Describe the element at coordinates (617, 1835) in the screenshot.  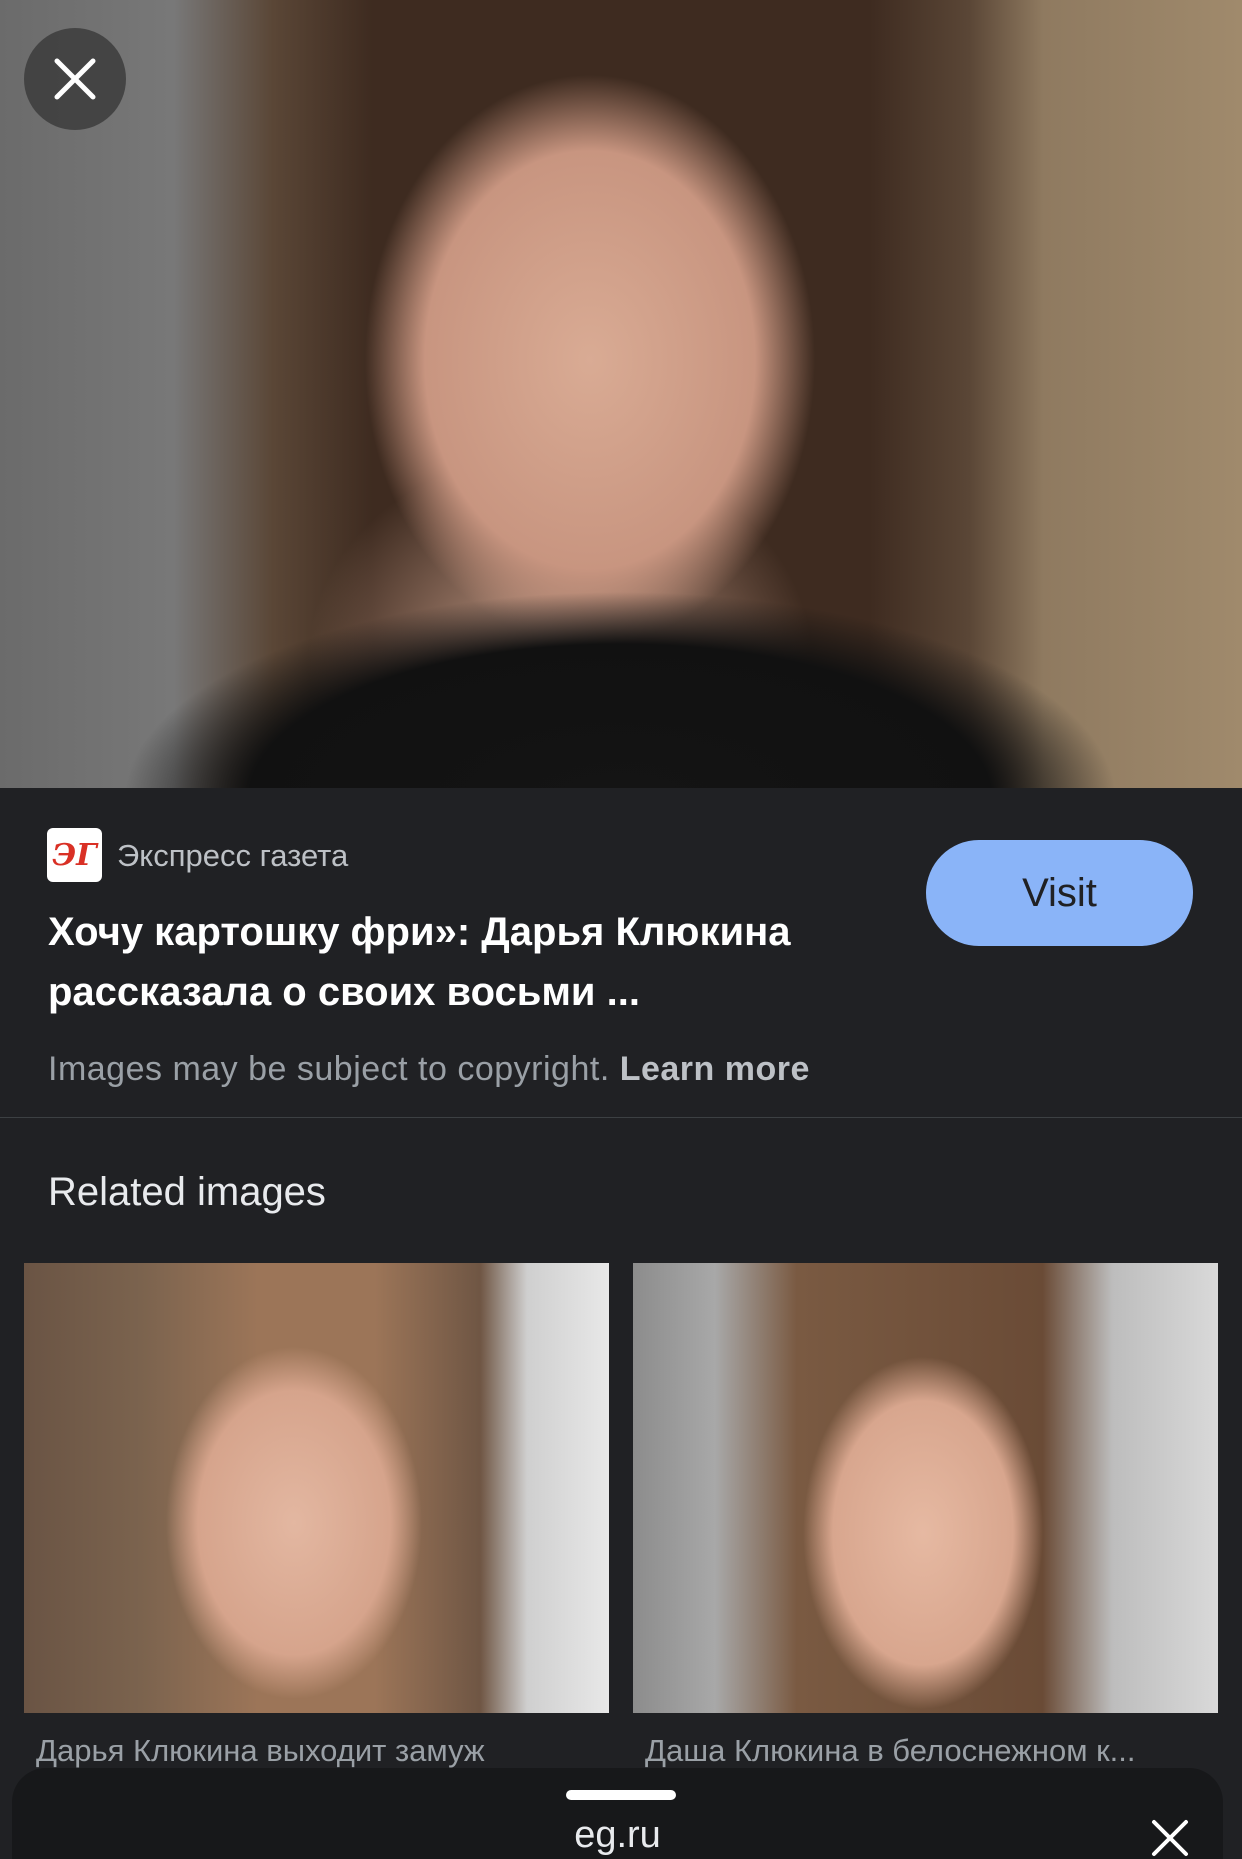
I see `sheet-domain: eg.ru` at that location.